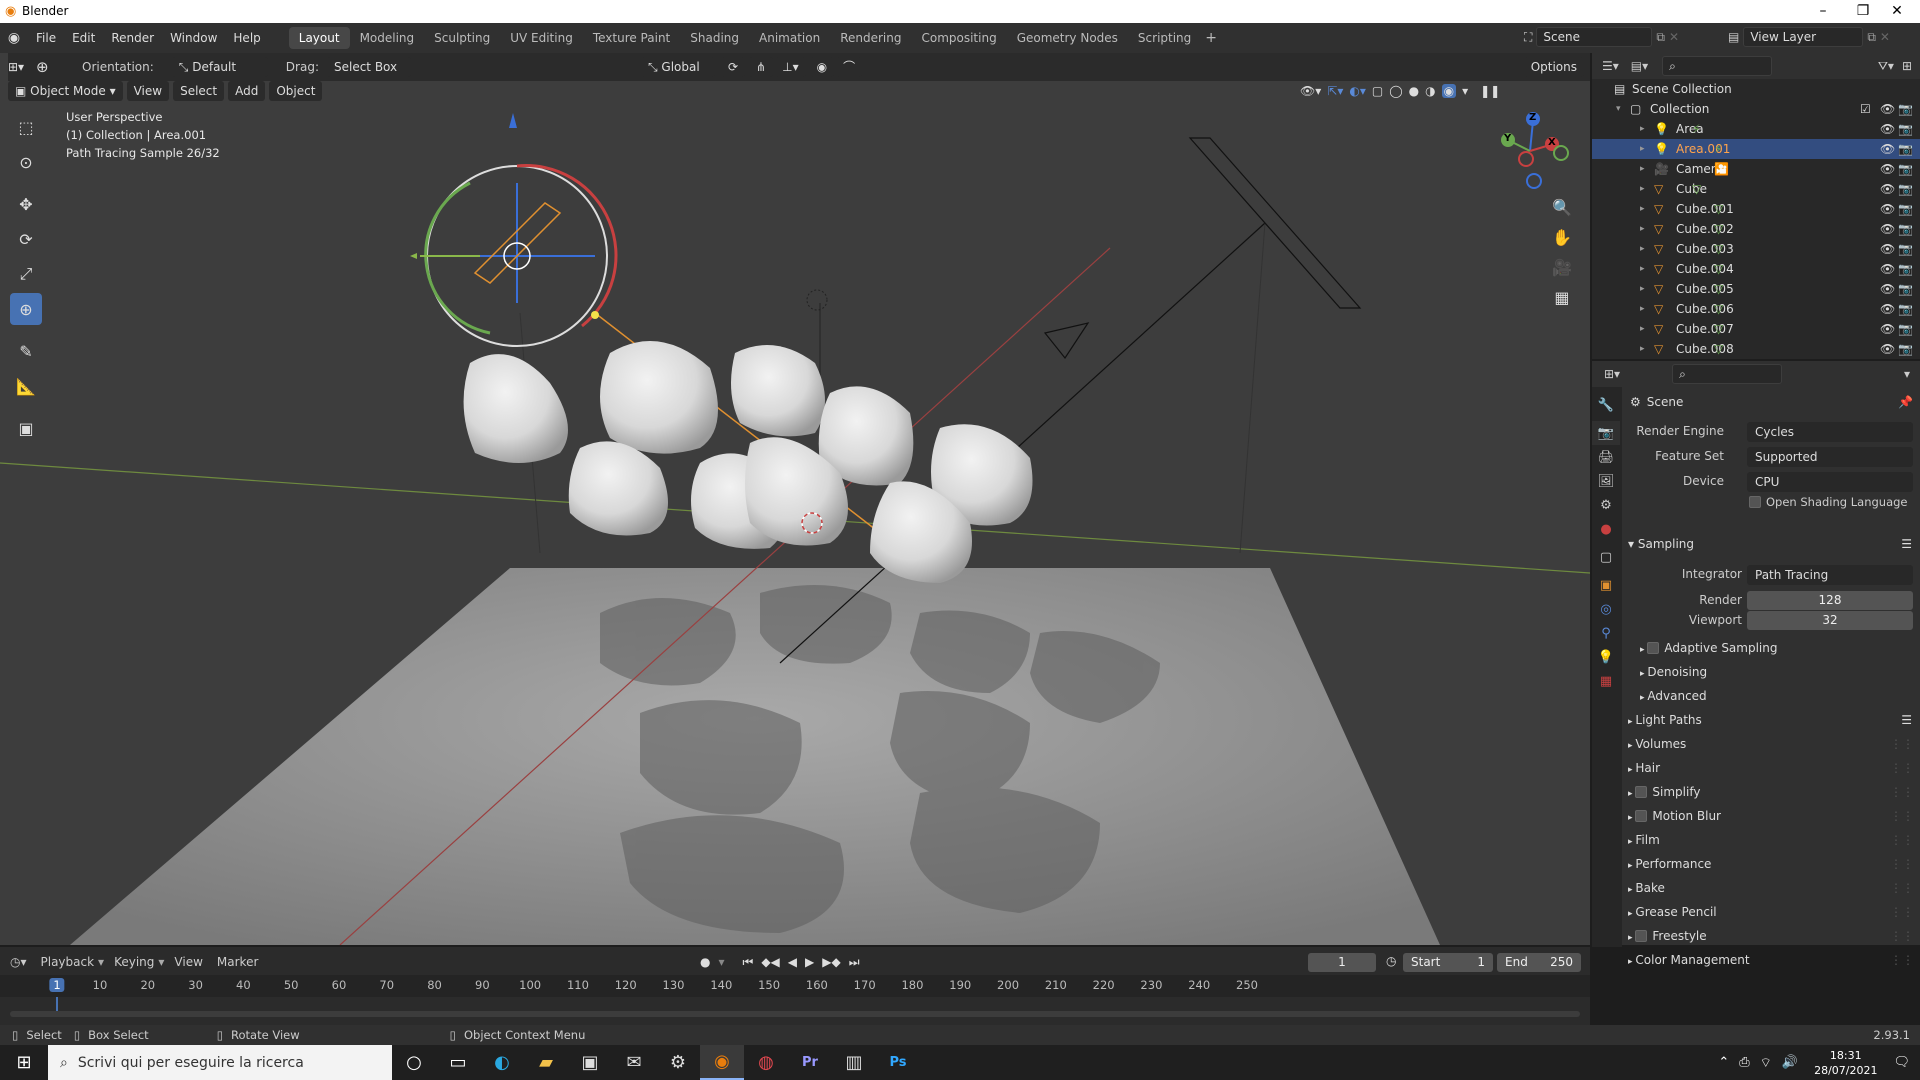  Describe the element at coordinates (1871, 37) in the screenshot. I see `new-view-layer-icon: ⧉` at that location.